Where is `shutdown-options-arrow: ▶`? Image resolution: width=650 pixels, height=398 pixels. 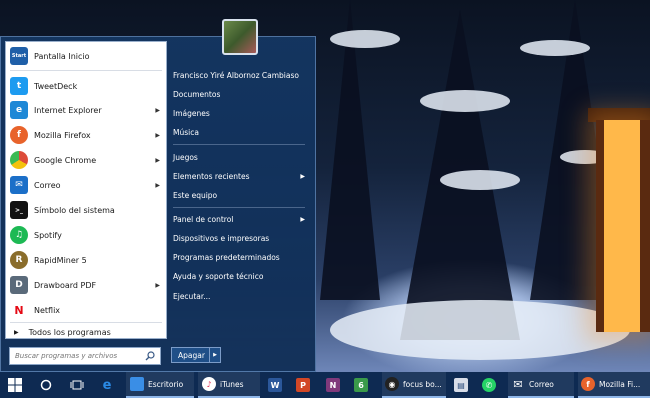 shutdown-options-arrow: ▶ is located at coordinates (214, 355).